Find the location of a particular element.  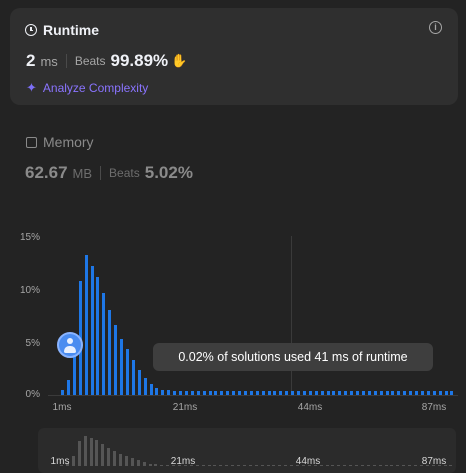

memory-header: Memory is located at coordinates (60, 142).